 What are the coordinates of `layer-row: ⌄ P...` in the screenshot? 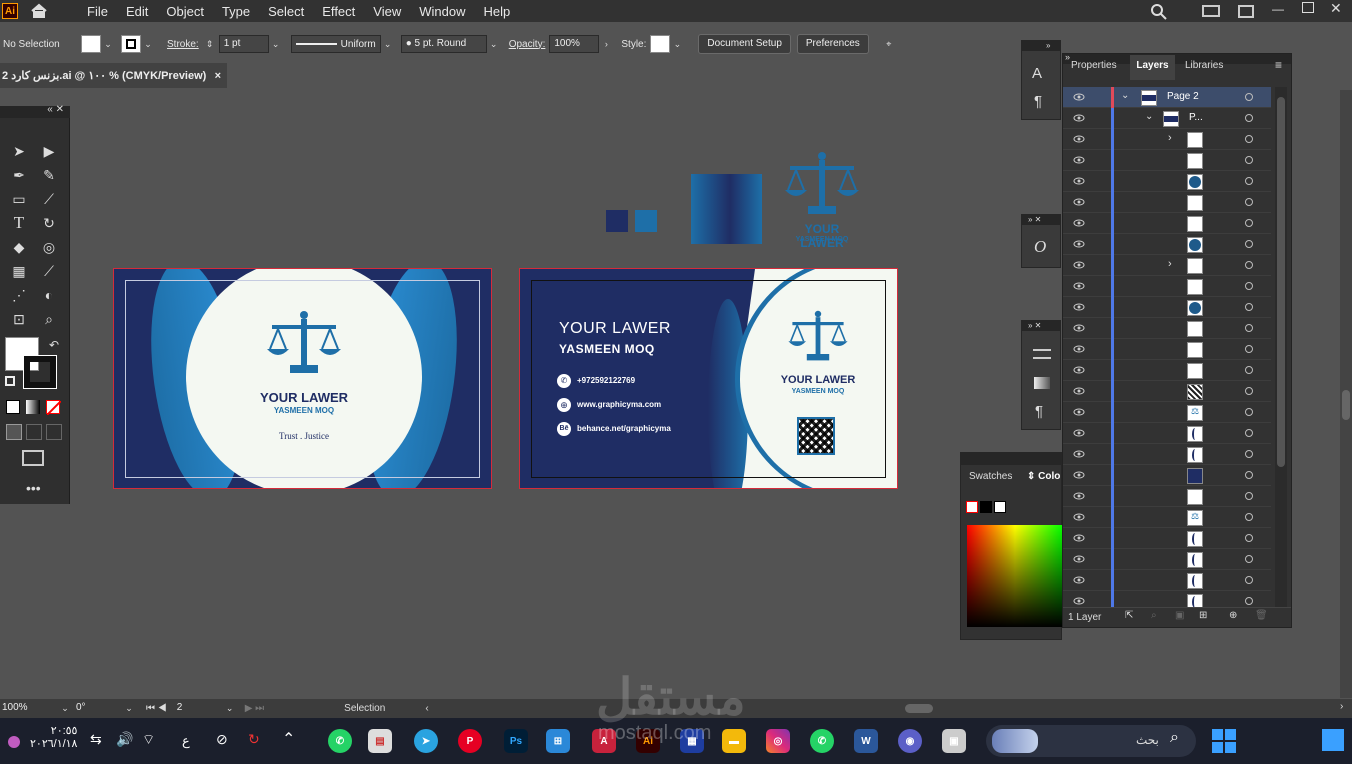 It's located at (1167, 118).